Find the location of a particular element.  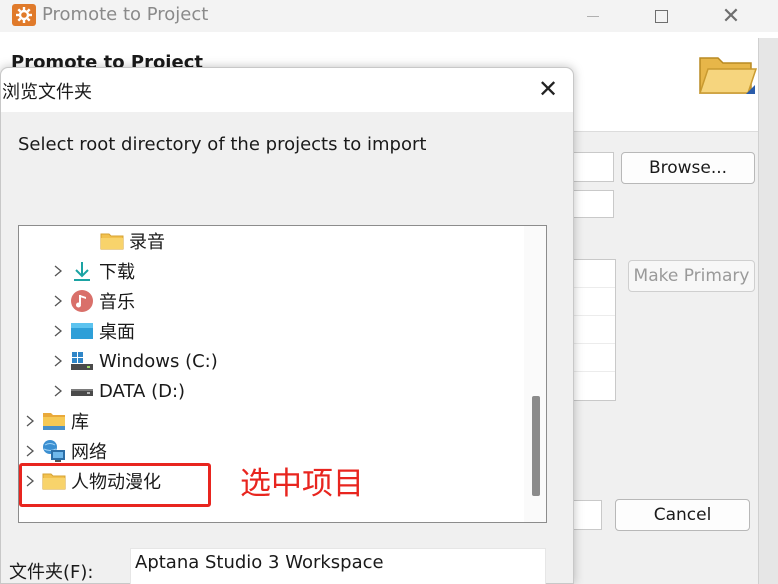

tree-item-data-drive: DATA (D:) is located at coordinates (116, 391).